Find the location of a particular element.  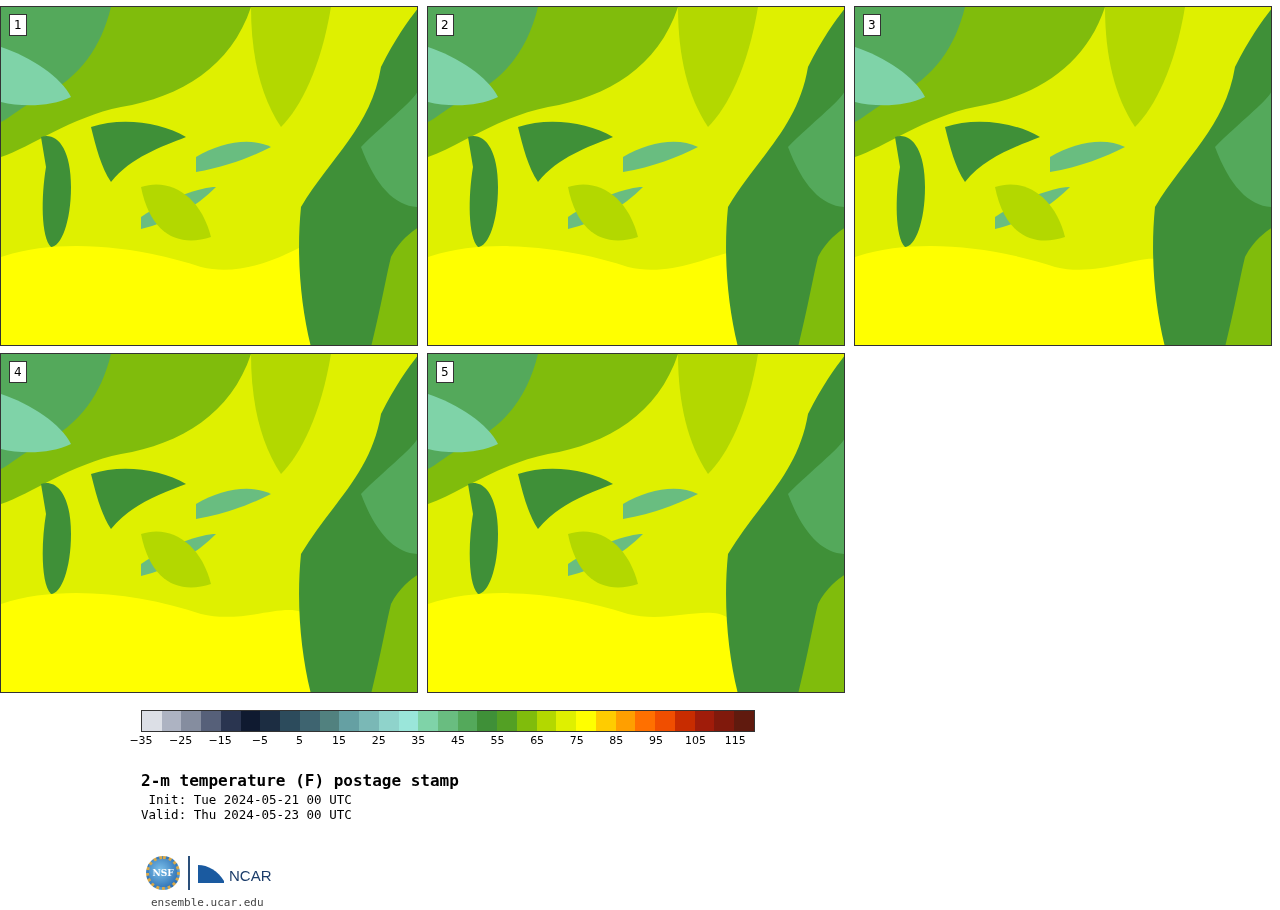

panel-number: 5 is located at coordinates (445, 372).